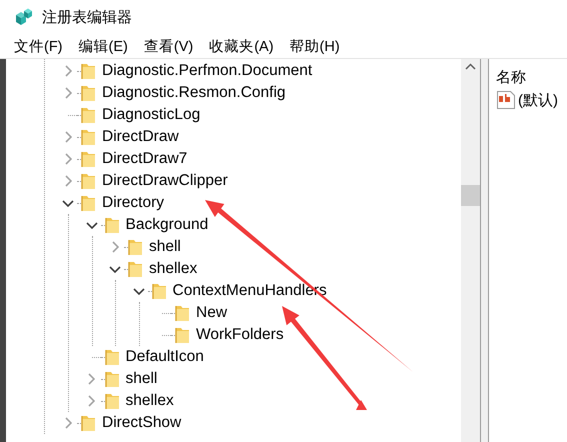 The image size is (567, 442). Describe the element at coordinates (24, 17) in the screenshot. I see `registry-editor-icon` at that location.